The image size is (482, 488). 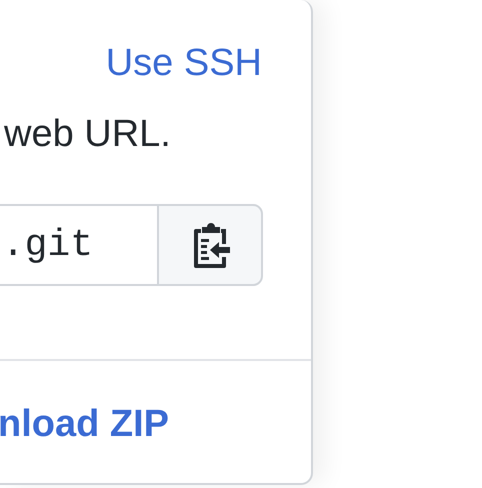 What do you see at coordinates (88, 134) in the screenshot?
I see `description-text: web URL.` at bounding box center [88, 134].